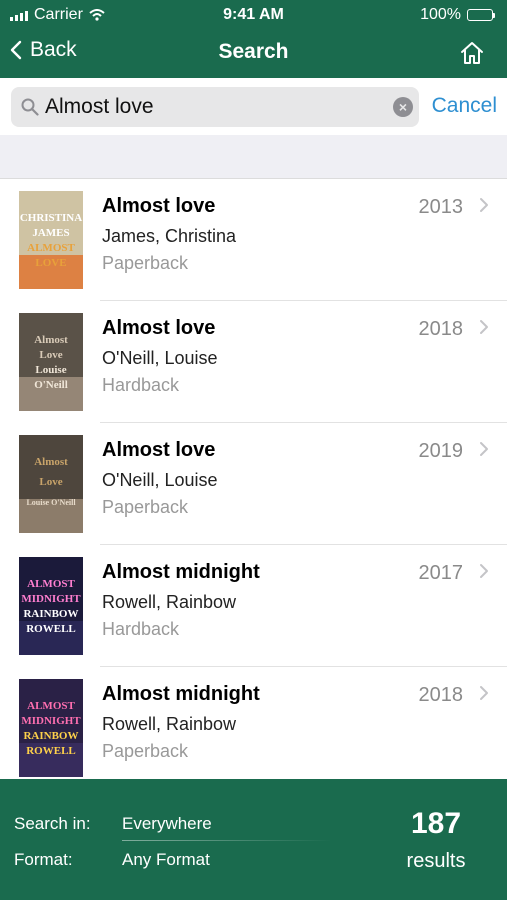  Describe the element at coordinates (43, 859) in the screenshot. I see `format-label: Format:` at that location.